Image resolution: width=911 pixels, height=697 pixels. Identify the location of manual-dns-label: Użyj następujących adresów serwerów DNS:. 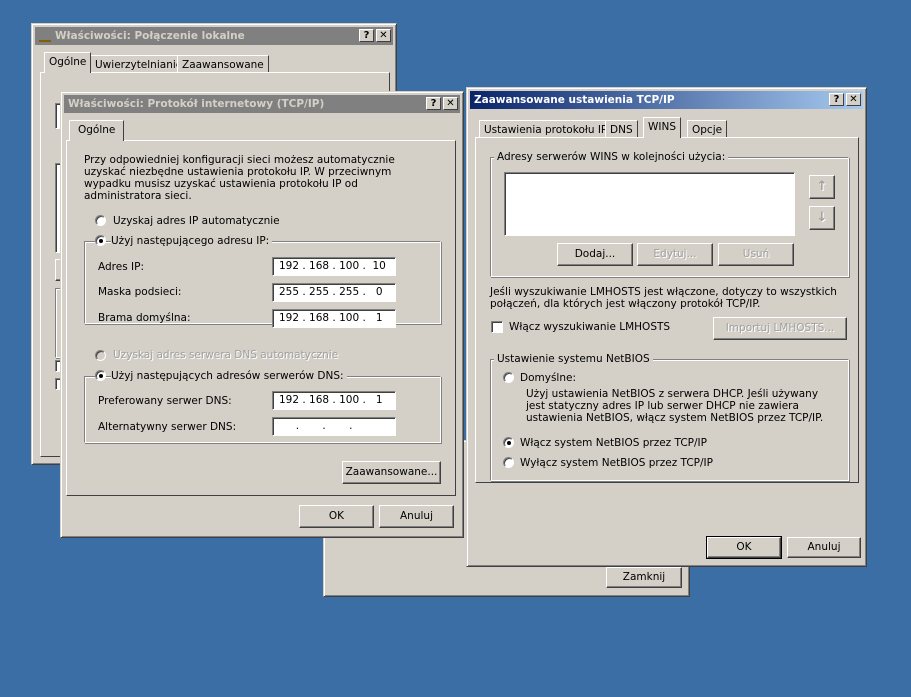
(229, 376).